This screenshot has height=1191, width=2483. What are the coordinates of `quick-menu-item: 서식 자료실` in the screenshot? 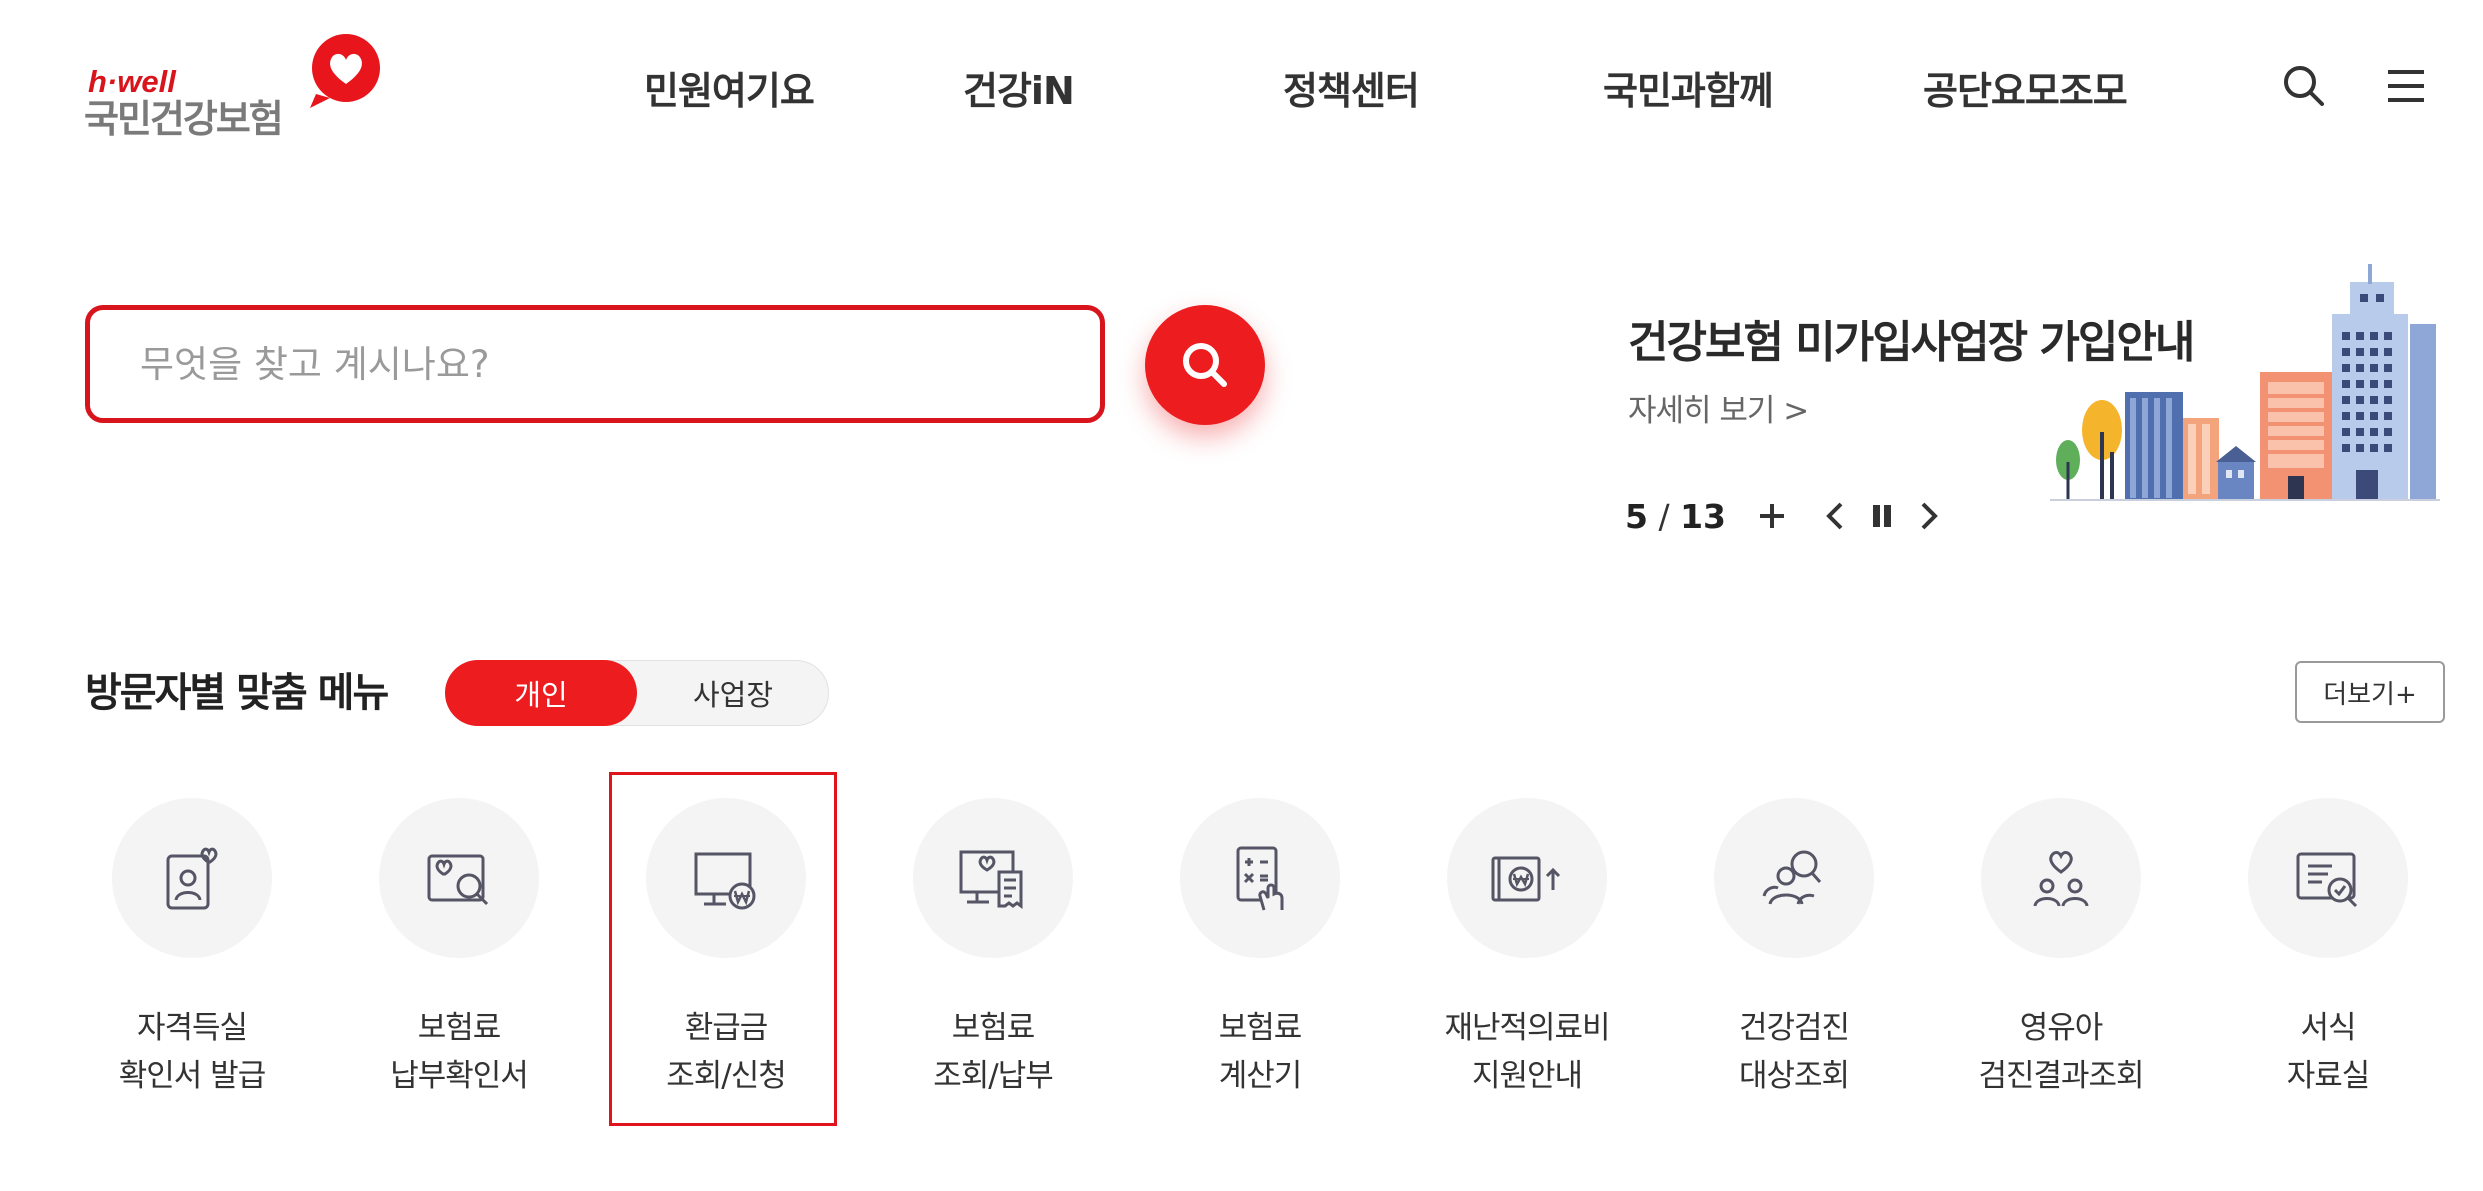 It's located at (2328, 948).